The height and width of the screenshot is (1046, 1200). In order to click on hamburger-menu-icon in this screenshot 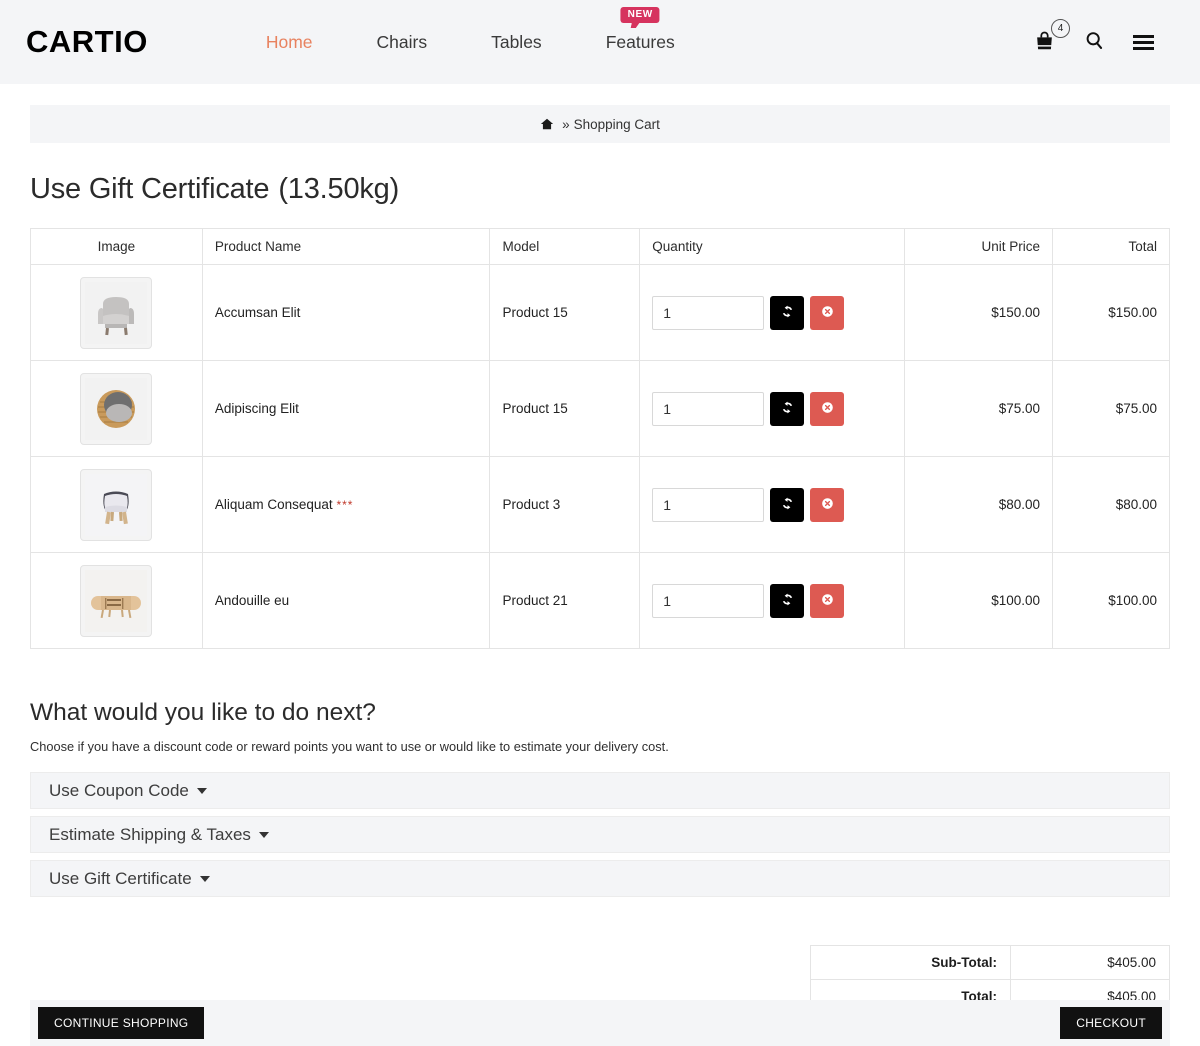, I will do `click(1143, 42)`.